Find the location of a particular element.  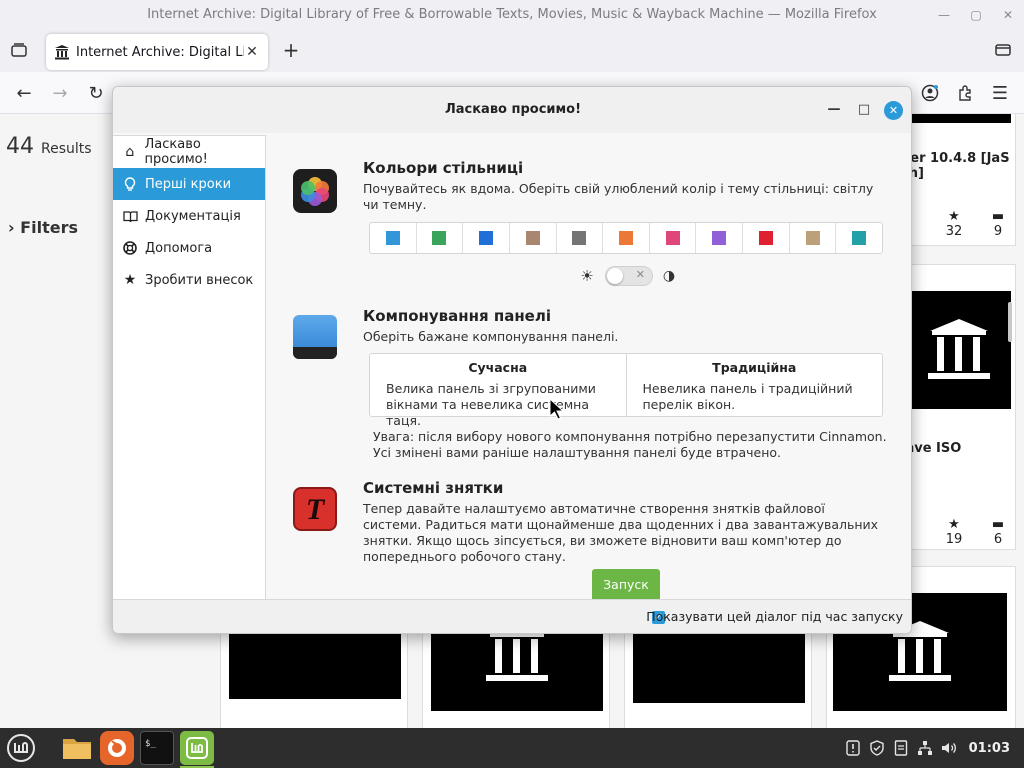

extensions-icon is located at coordinates (965, 93).